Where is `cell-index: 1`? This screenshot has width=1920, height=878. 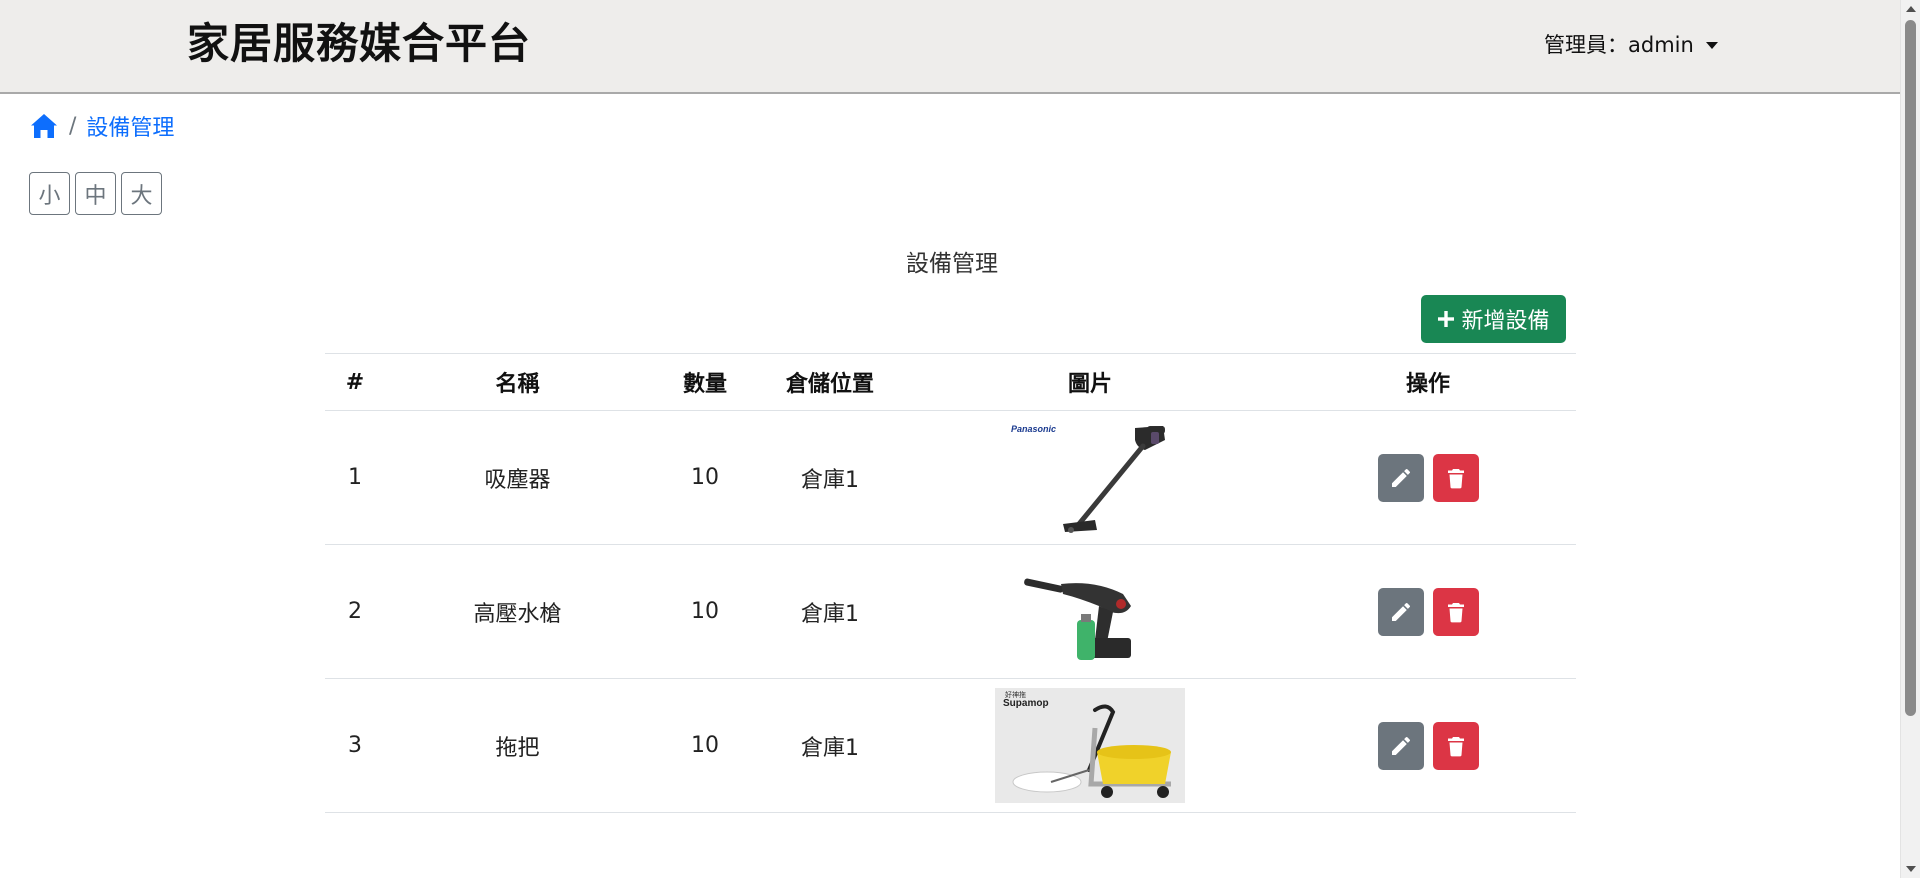 cell-index: 1 is located at coordinates (355, 477).